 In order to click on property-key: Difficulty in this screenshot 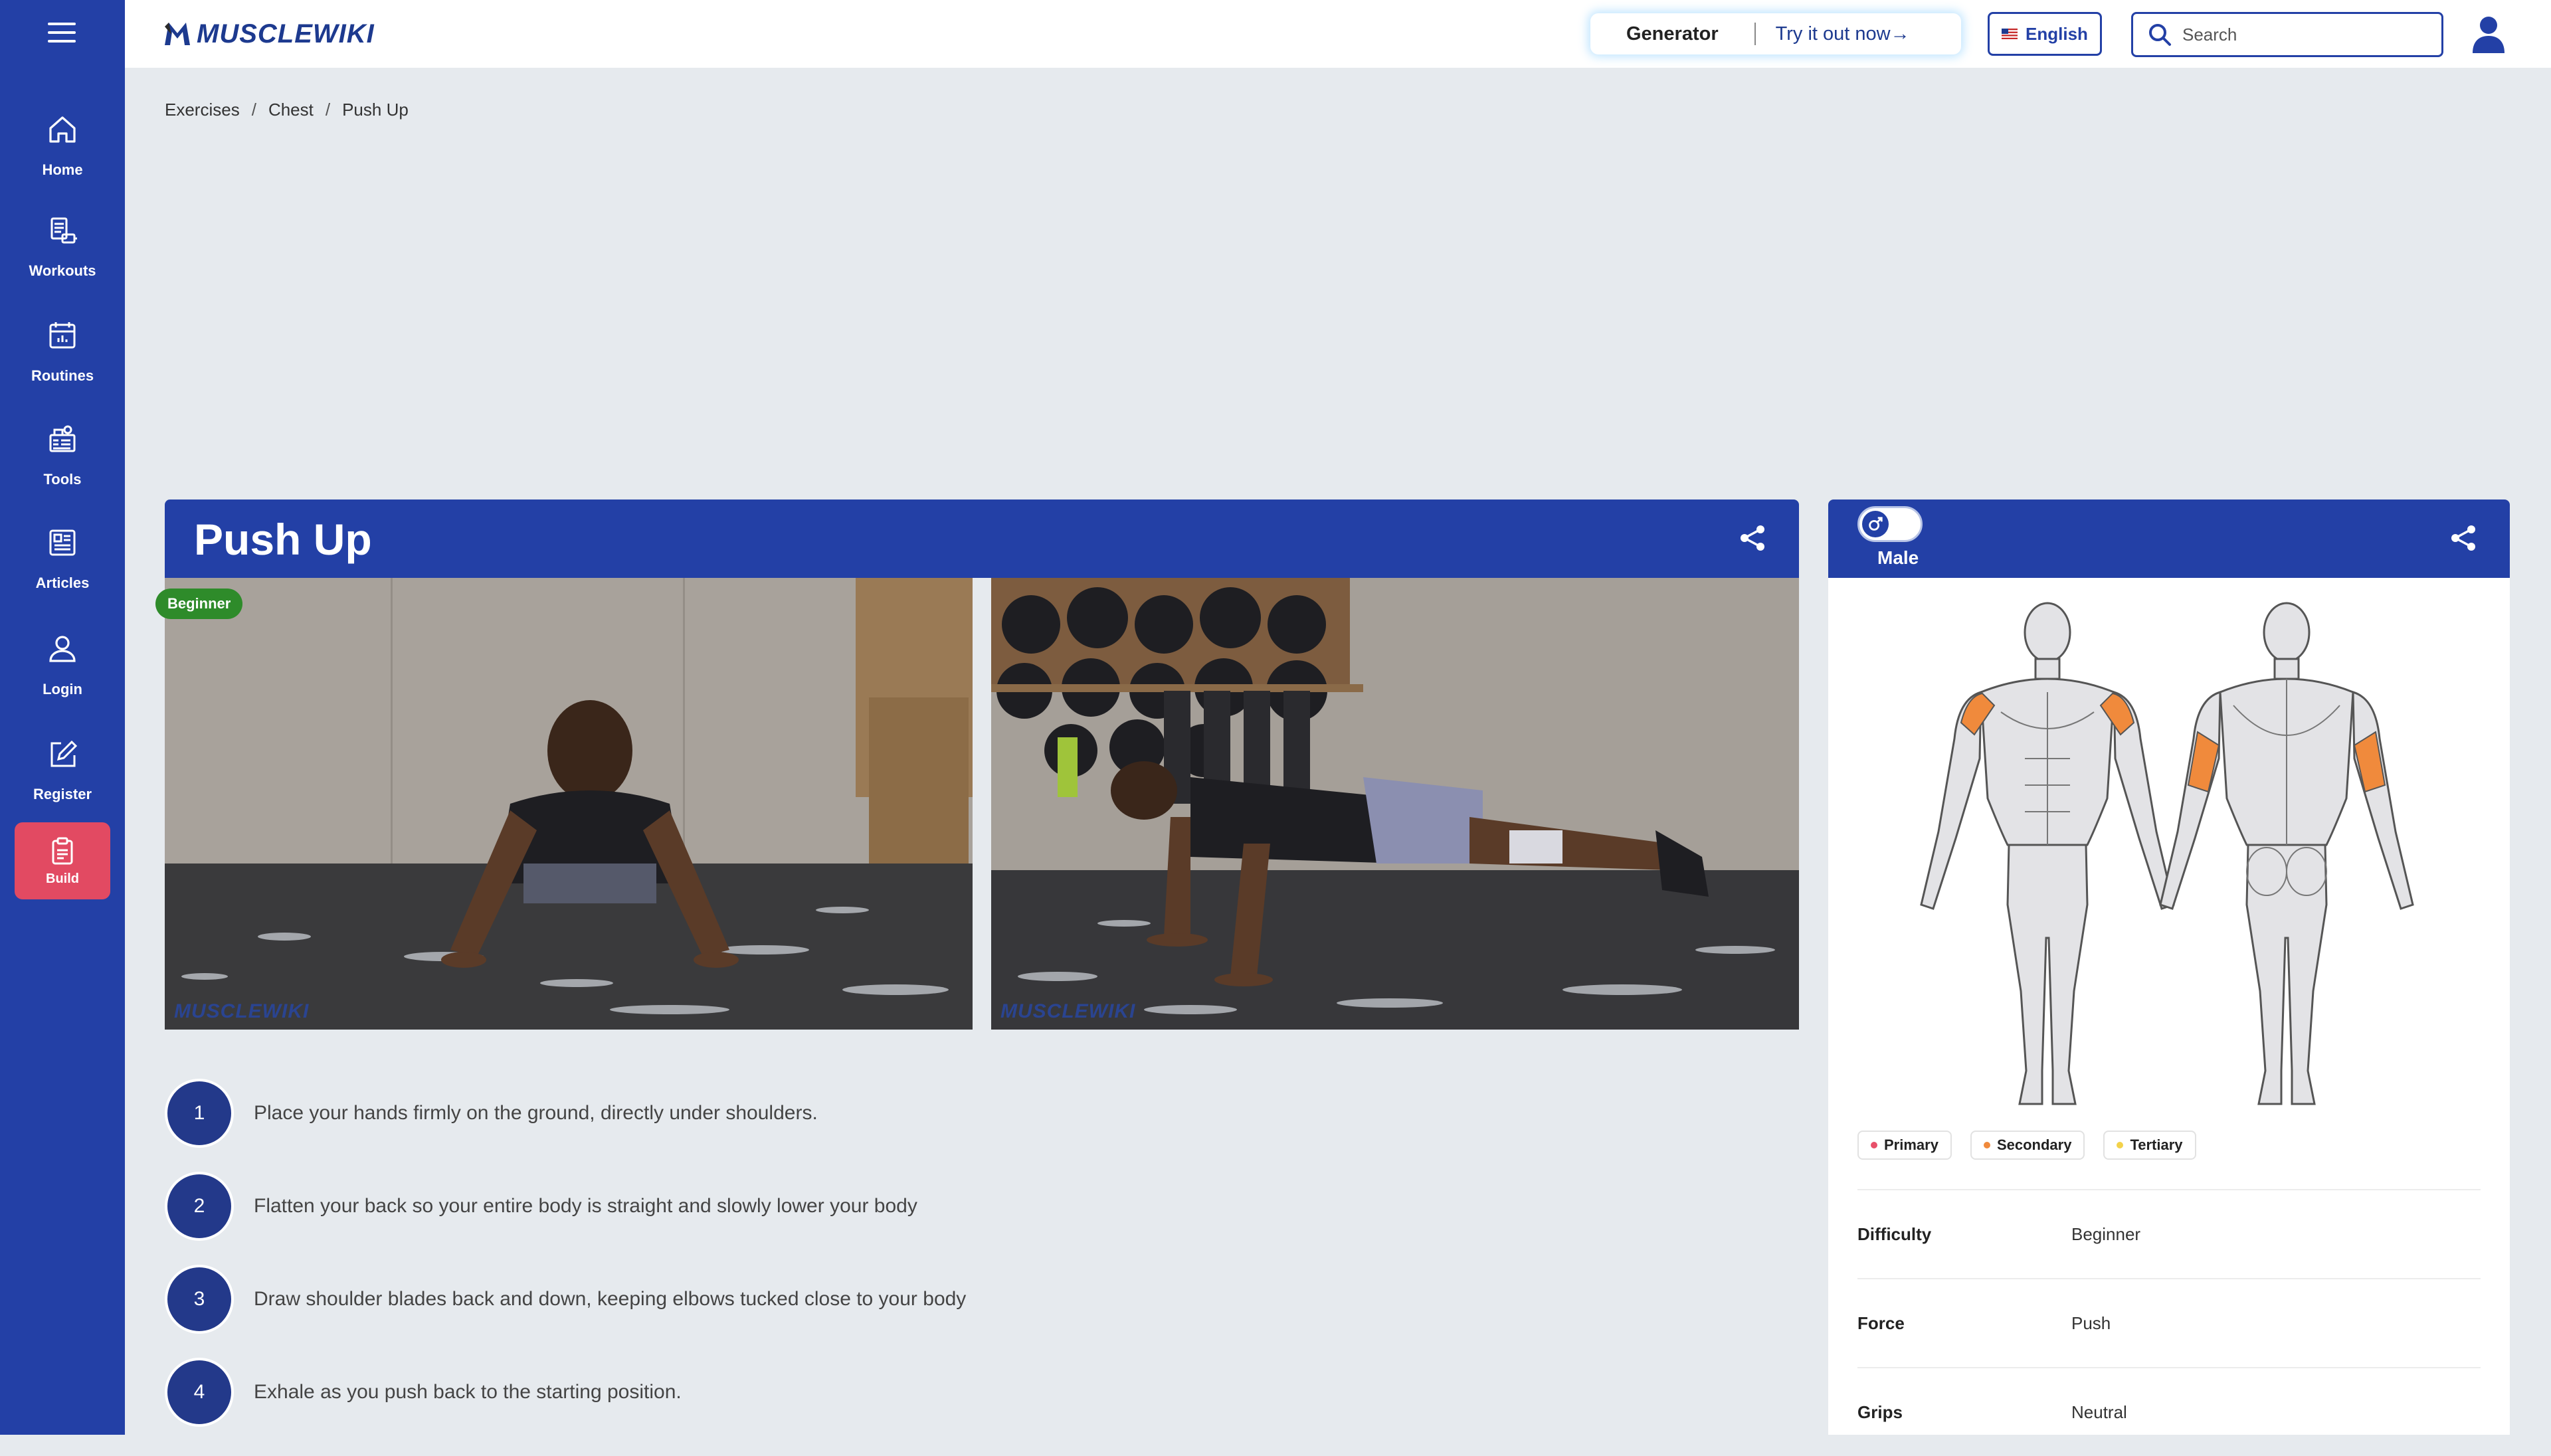, I will do `click(1894, 1234)`.